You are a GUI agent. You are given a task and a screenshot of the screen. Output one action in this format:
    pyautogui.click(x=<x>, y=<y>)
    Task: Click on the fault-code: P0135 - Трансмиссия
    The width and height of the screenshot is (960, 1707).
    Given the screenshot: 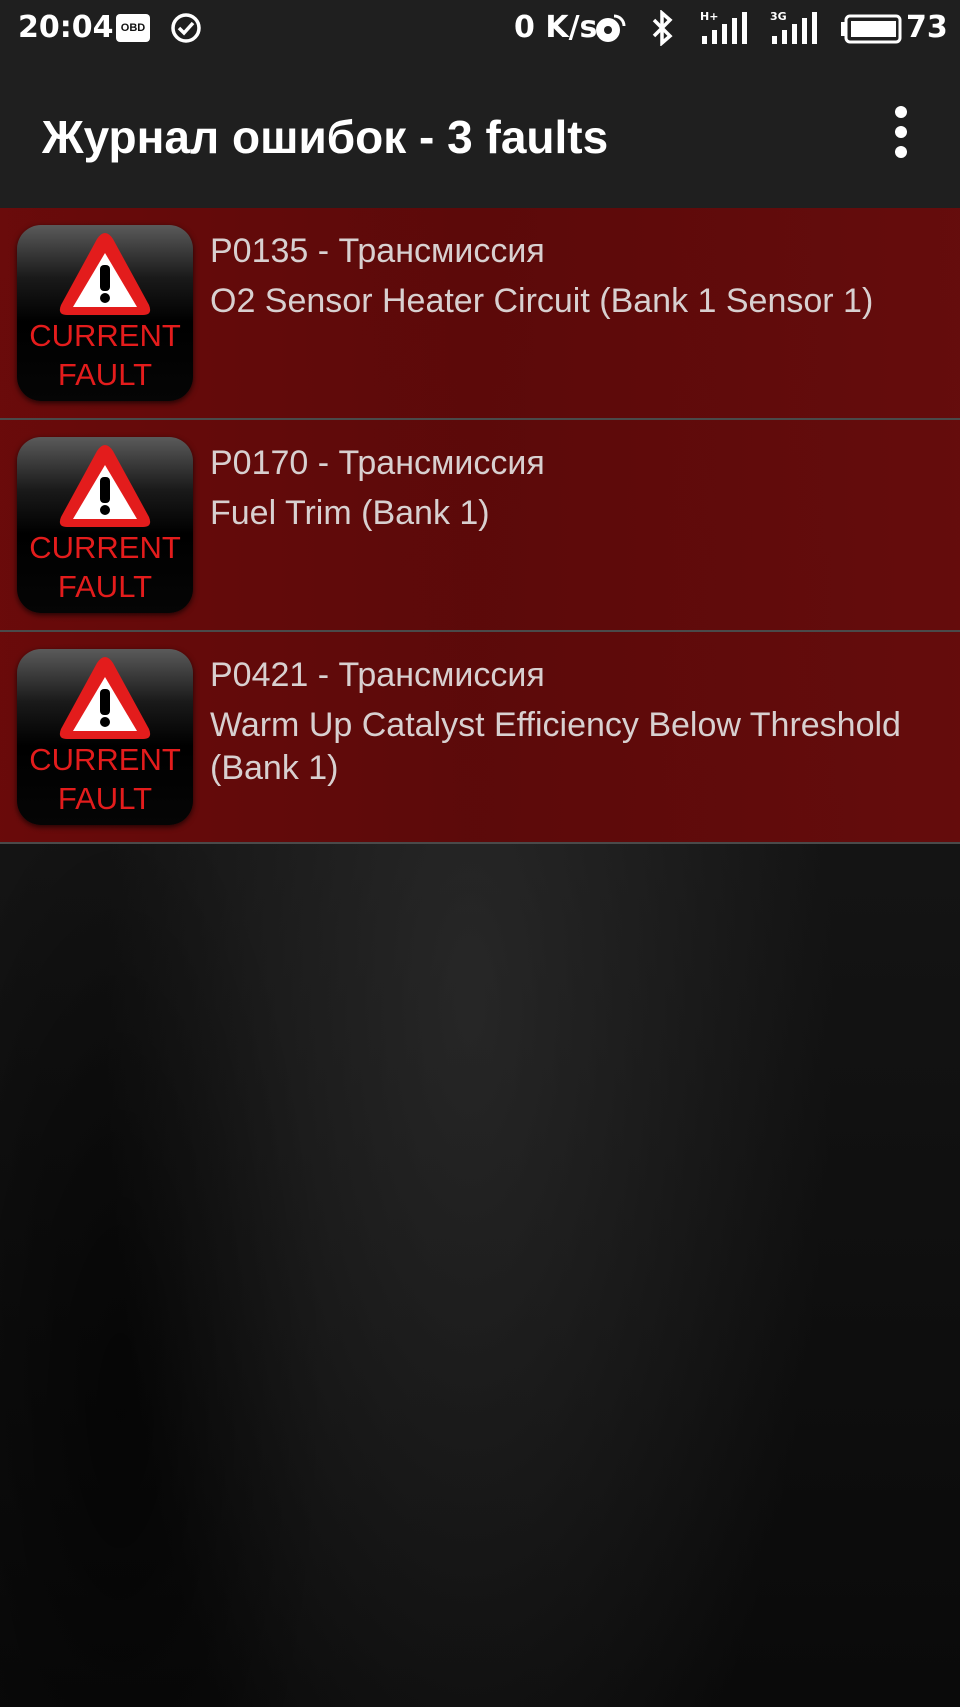 What is the action you would take?
    pyautogui.click(x=377, y=251)
    